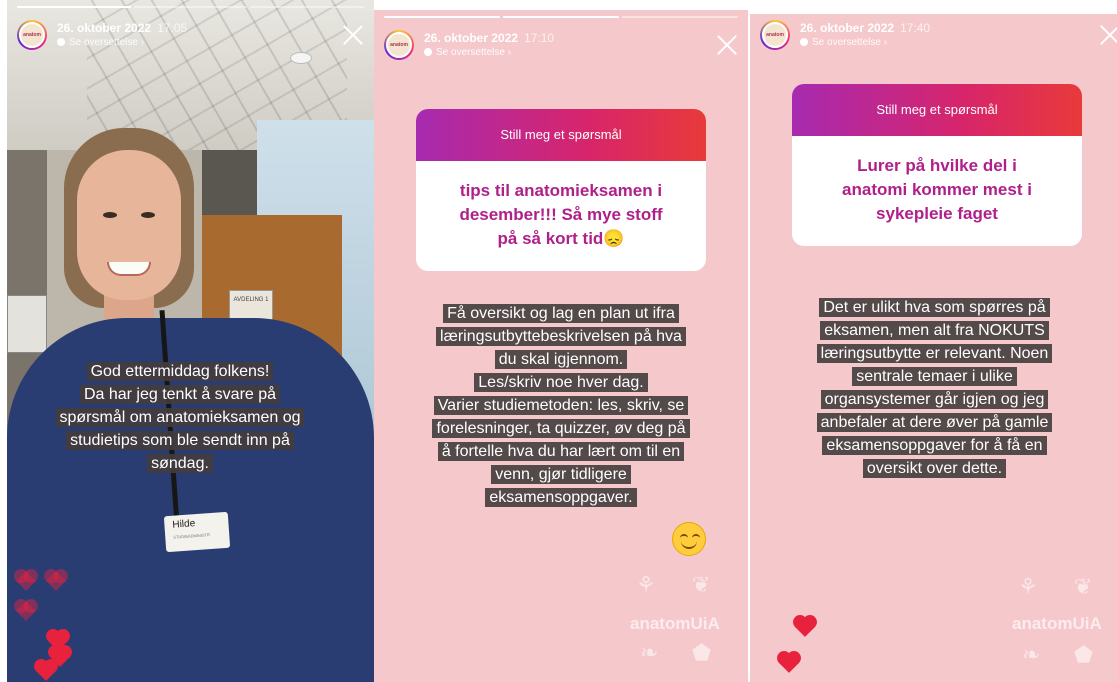 The image size is (1117, 682). I want to click on story-date: 26. oktober 2022 17:10, so click(489, 38).